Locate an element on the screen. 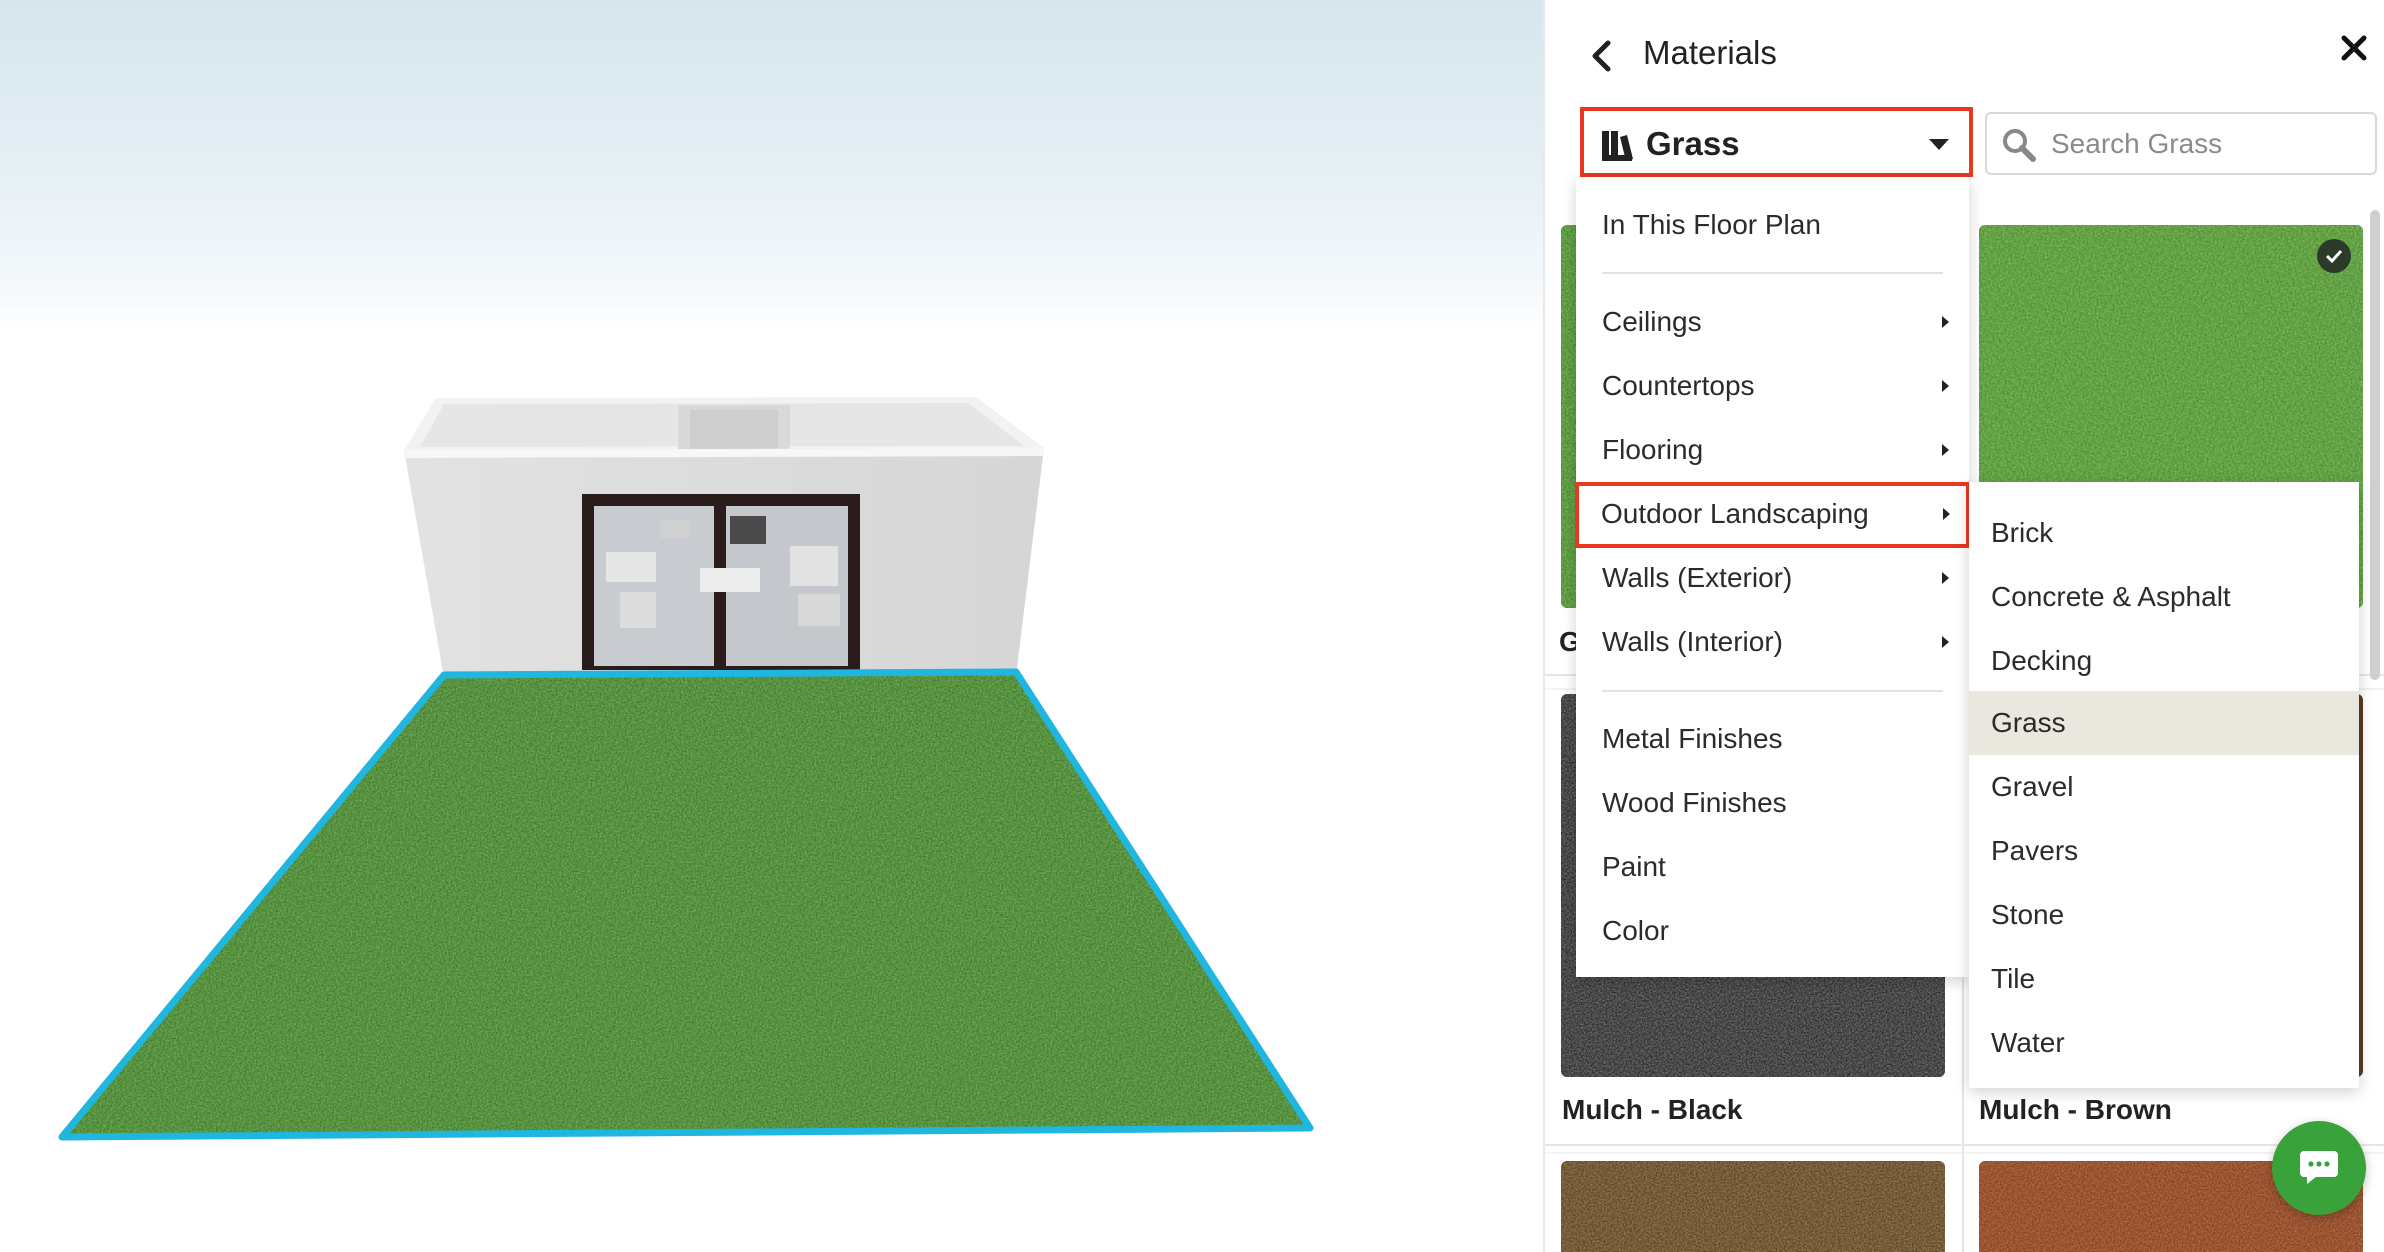 This screenshot has width=2384, height=1252. search-icon is located at coordinates (2019, 147).